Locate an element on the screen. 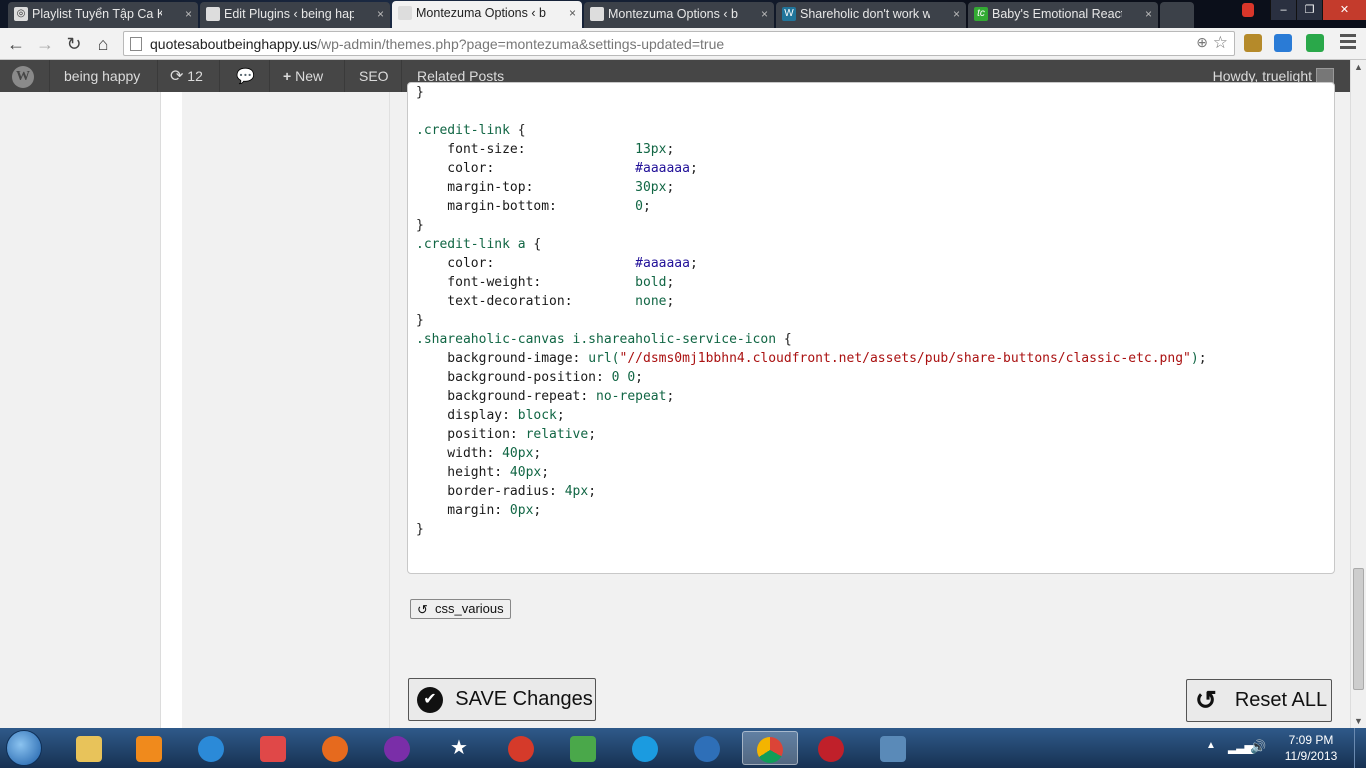 The height and width of the screenshot is (768, 1366). tab-label: Montezuma Options ‹ bei is located at coordinates (481, 13).